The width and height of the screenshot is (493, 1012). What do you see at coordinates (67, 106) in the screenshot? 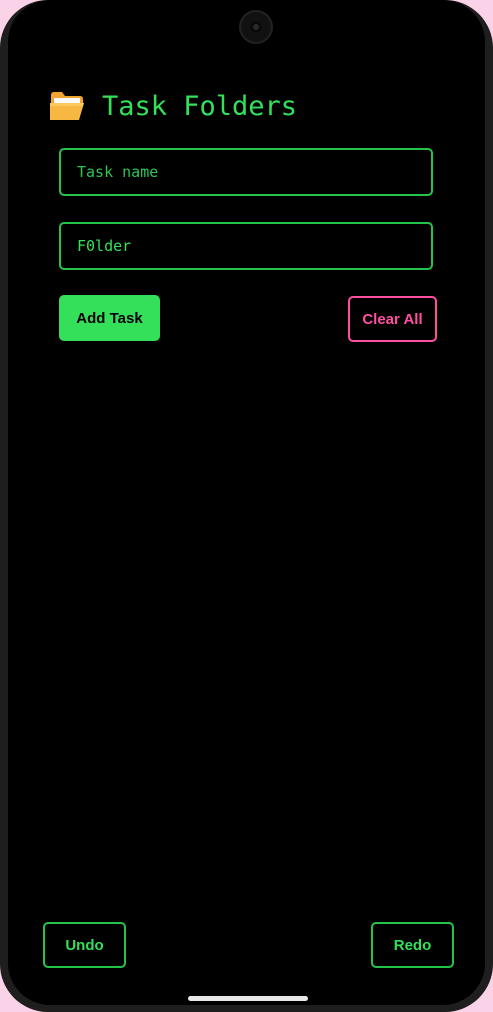
I see `open-folder-icon` at bounding box center [67, 106].